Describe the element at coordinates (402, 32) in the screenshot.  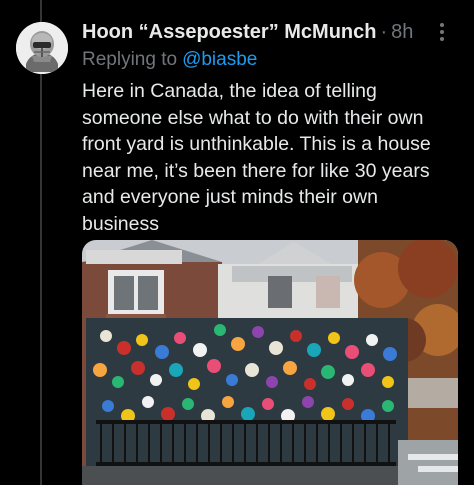
I see `tweet-timestamp: 8h` at that location.